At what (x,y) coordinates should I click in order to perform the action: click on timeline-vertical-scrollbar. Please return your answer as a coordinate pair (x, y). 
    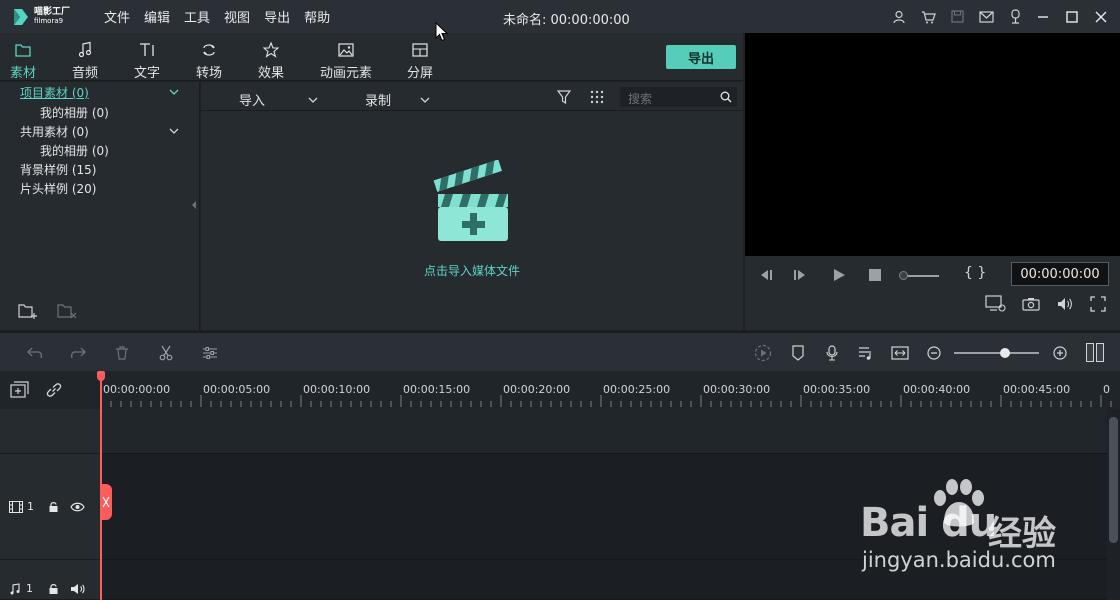
    Looking at the image, I should click on (1113, 504).